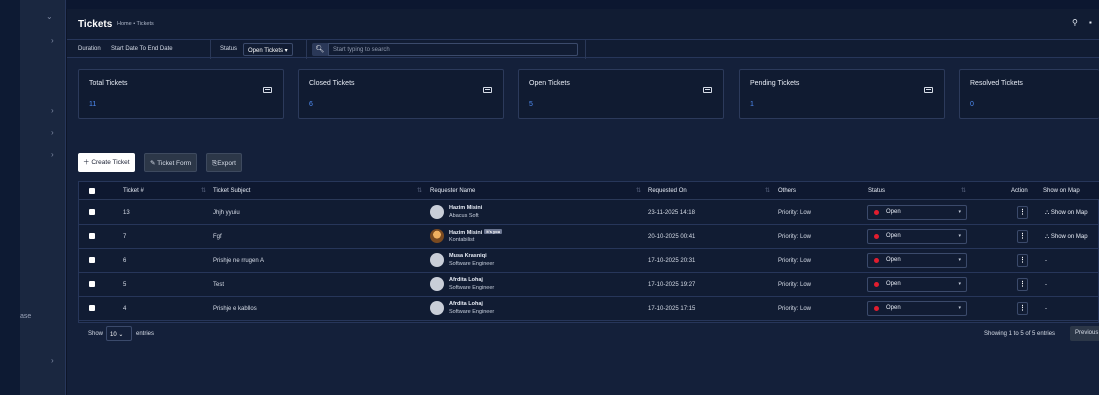 The image size is (1099, 395). Describe the element at coordinates (585, 49) in the screenshot. I see `divider` at that location.